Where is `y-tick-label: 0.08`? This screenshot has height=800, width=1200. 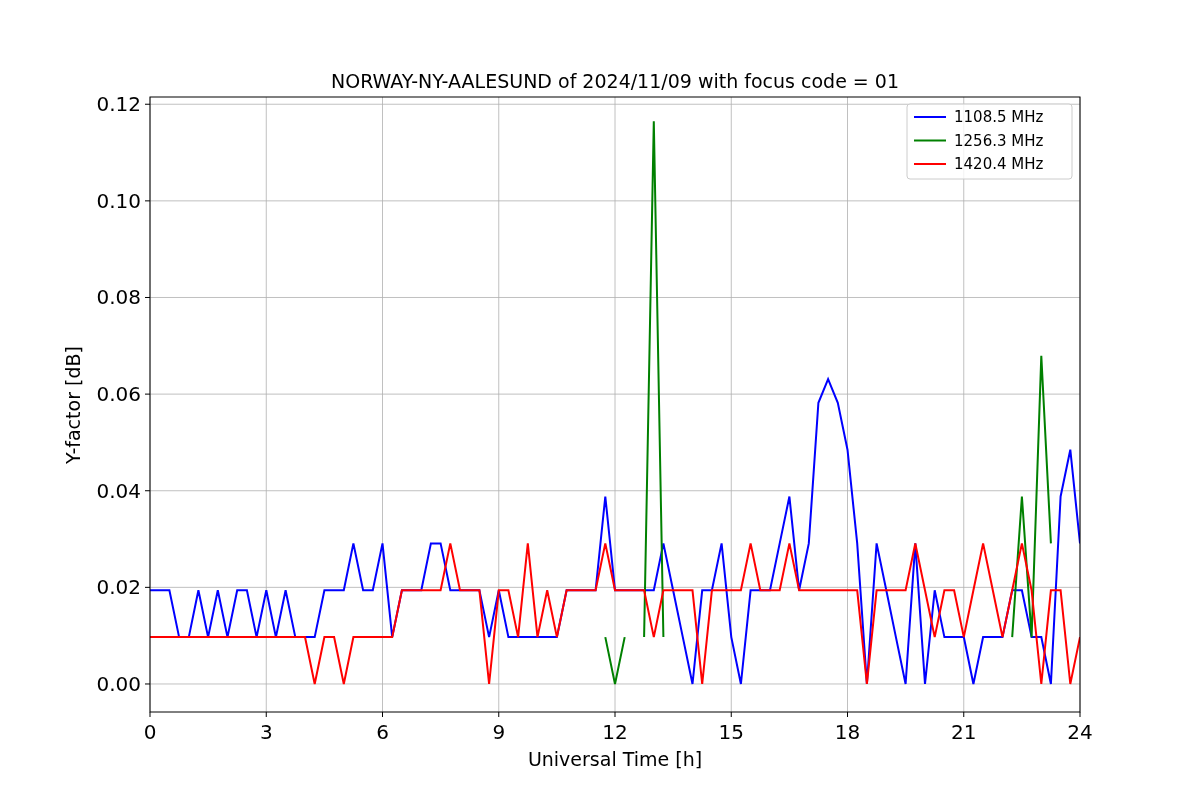
y-tick-label: 0.08 is located at coordinates (118, 297).